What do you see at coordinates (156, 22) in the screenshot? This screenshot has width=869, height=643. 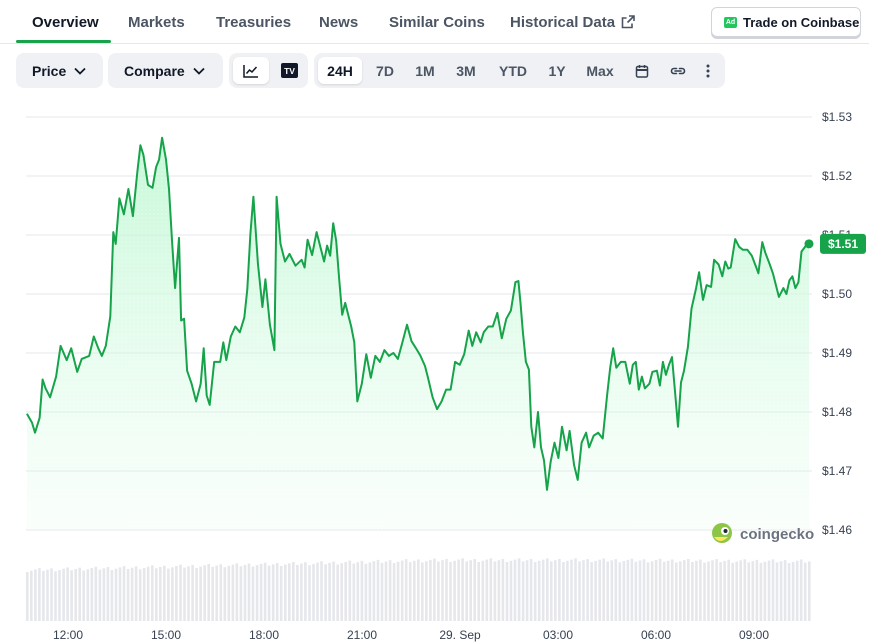 I see `tab-markets: Markets` at bounding box center [156, 22].